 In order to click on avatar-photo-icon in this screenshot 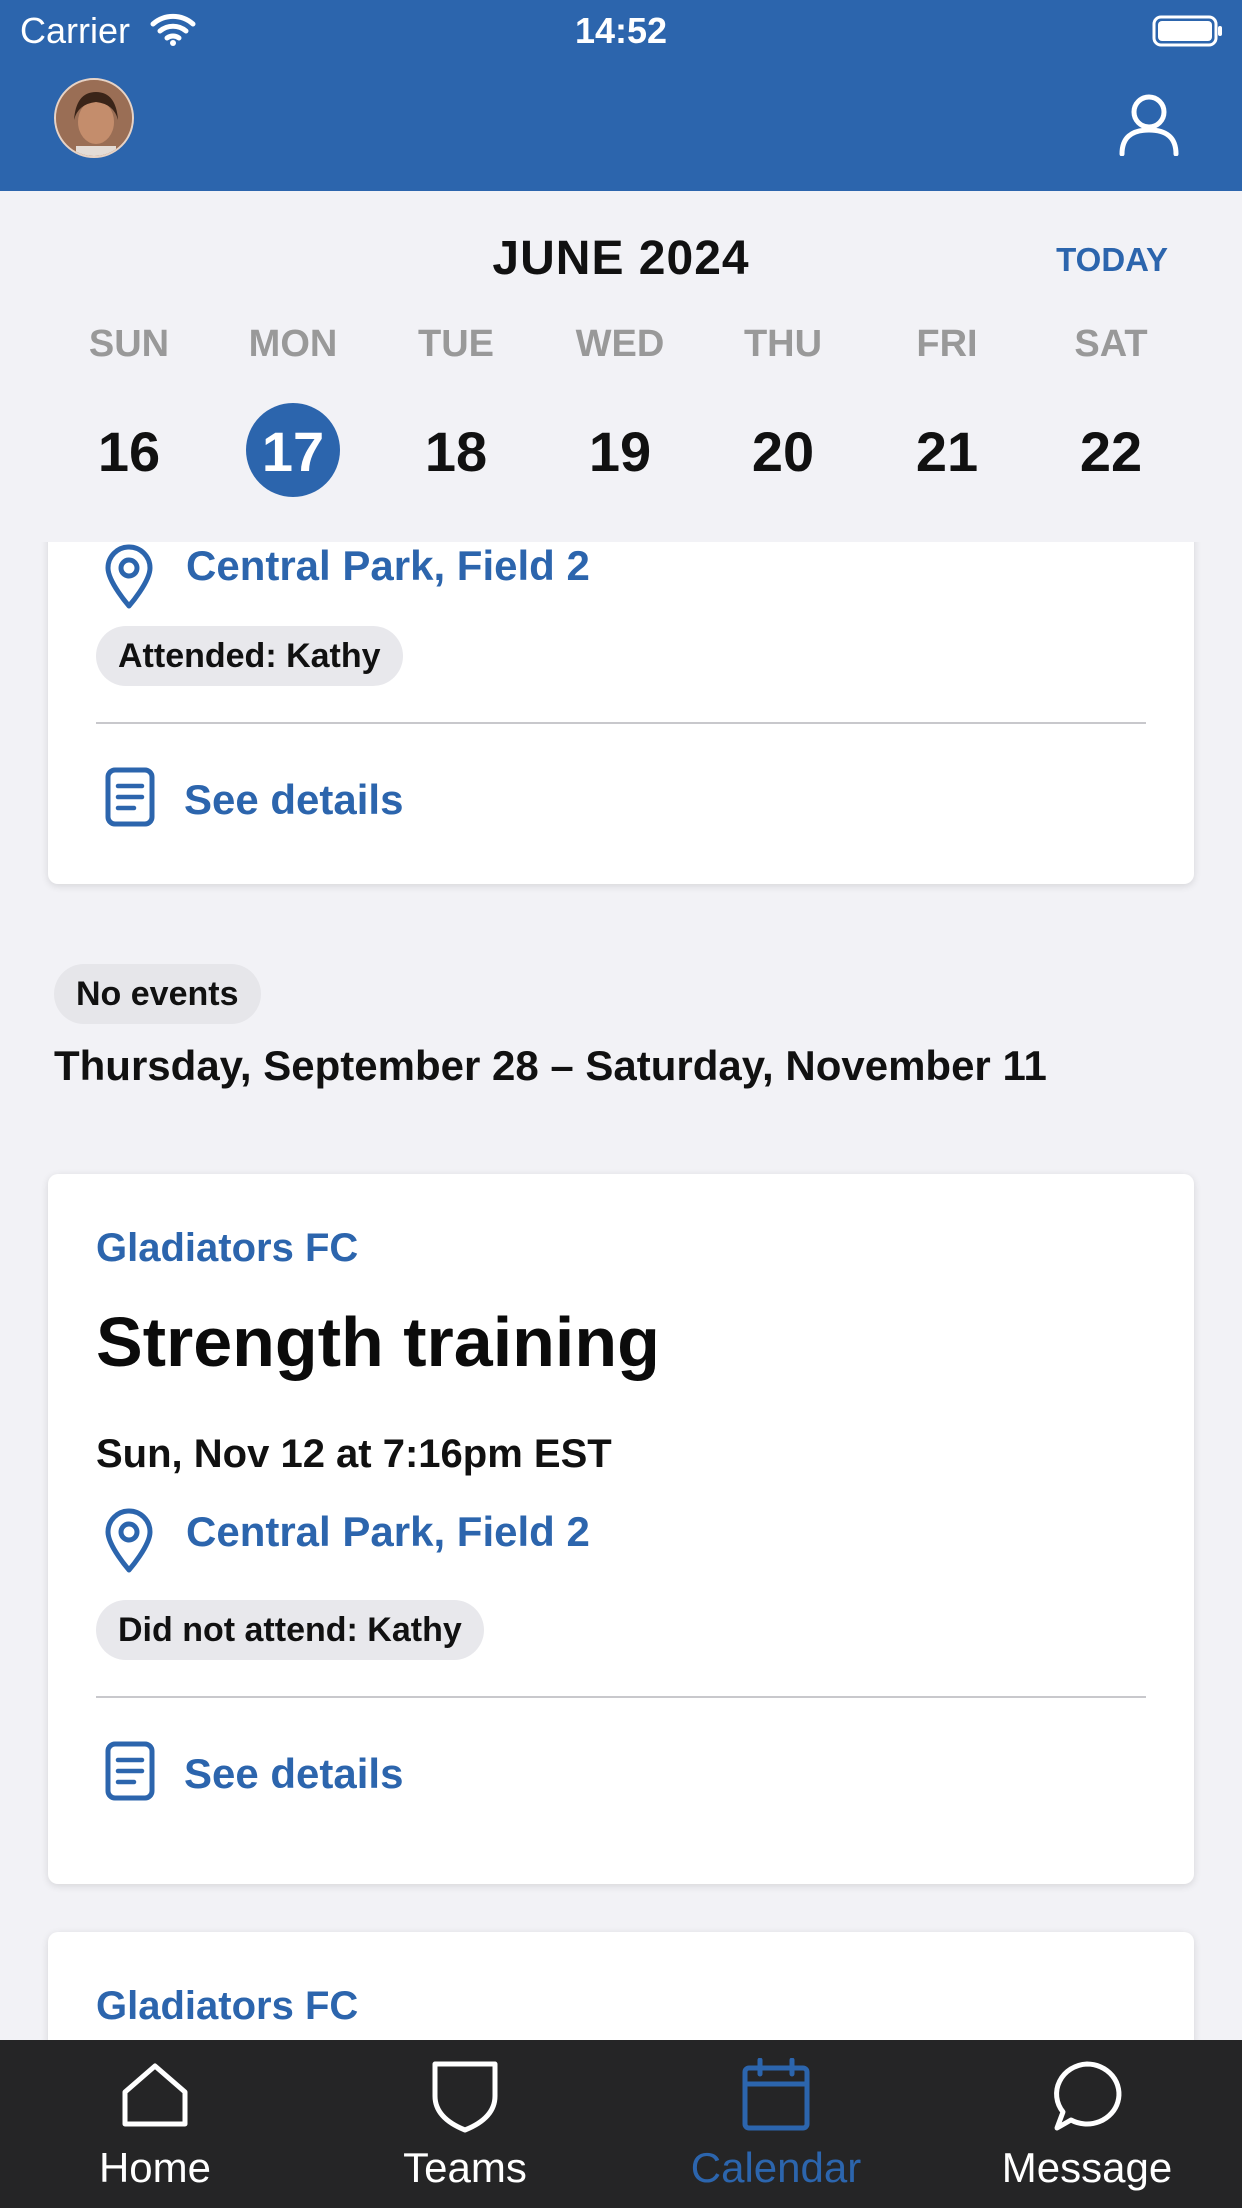, I will do `click(94, 118)`.